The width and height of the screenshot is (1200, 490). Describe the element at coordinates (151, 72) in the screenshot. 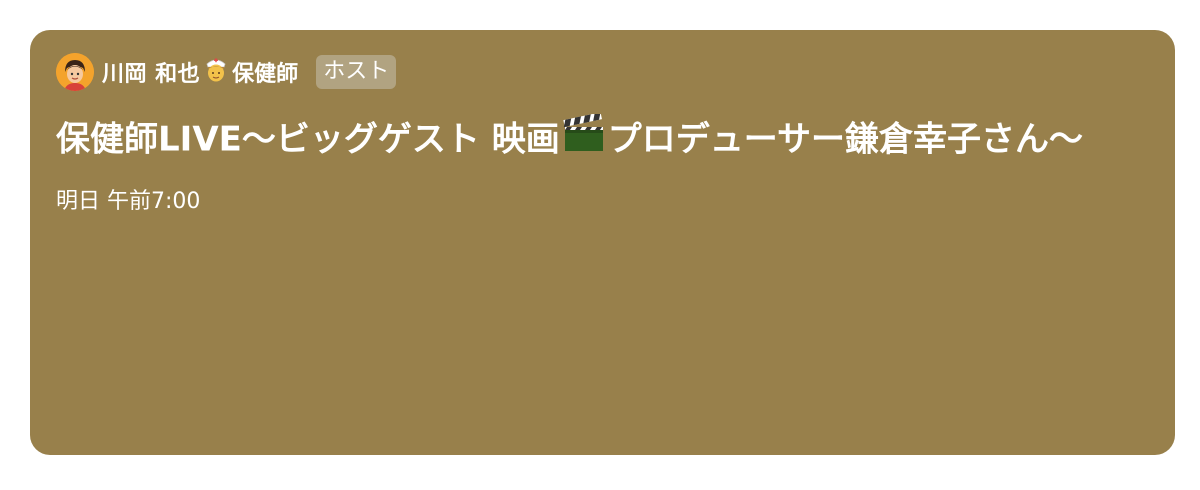

I see `host-name: 川岡 和也` at that location.